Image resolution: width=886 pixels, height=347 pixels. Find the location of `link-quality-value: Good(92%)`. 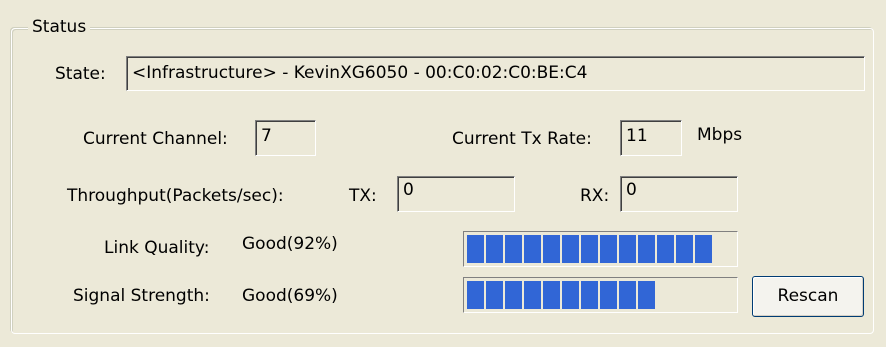

link-quality-value: Good(92%) is located at coordinates (290, 244).